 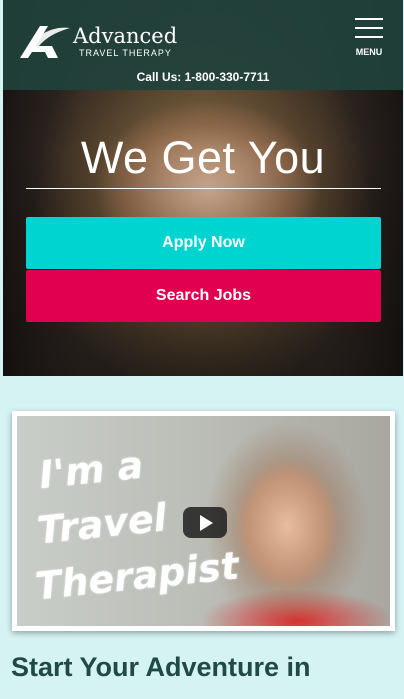 What do you see at coordinates (102, 524) in the screenshot?
I see `video-overlay-line2: Travel` at bounding box center [102, 524].